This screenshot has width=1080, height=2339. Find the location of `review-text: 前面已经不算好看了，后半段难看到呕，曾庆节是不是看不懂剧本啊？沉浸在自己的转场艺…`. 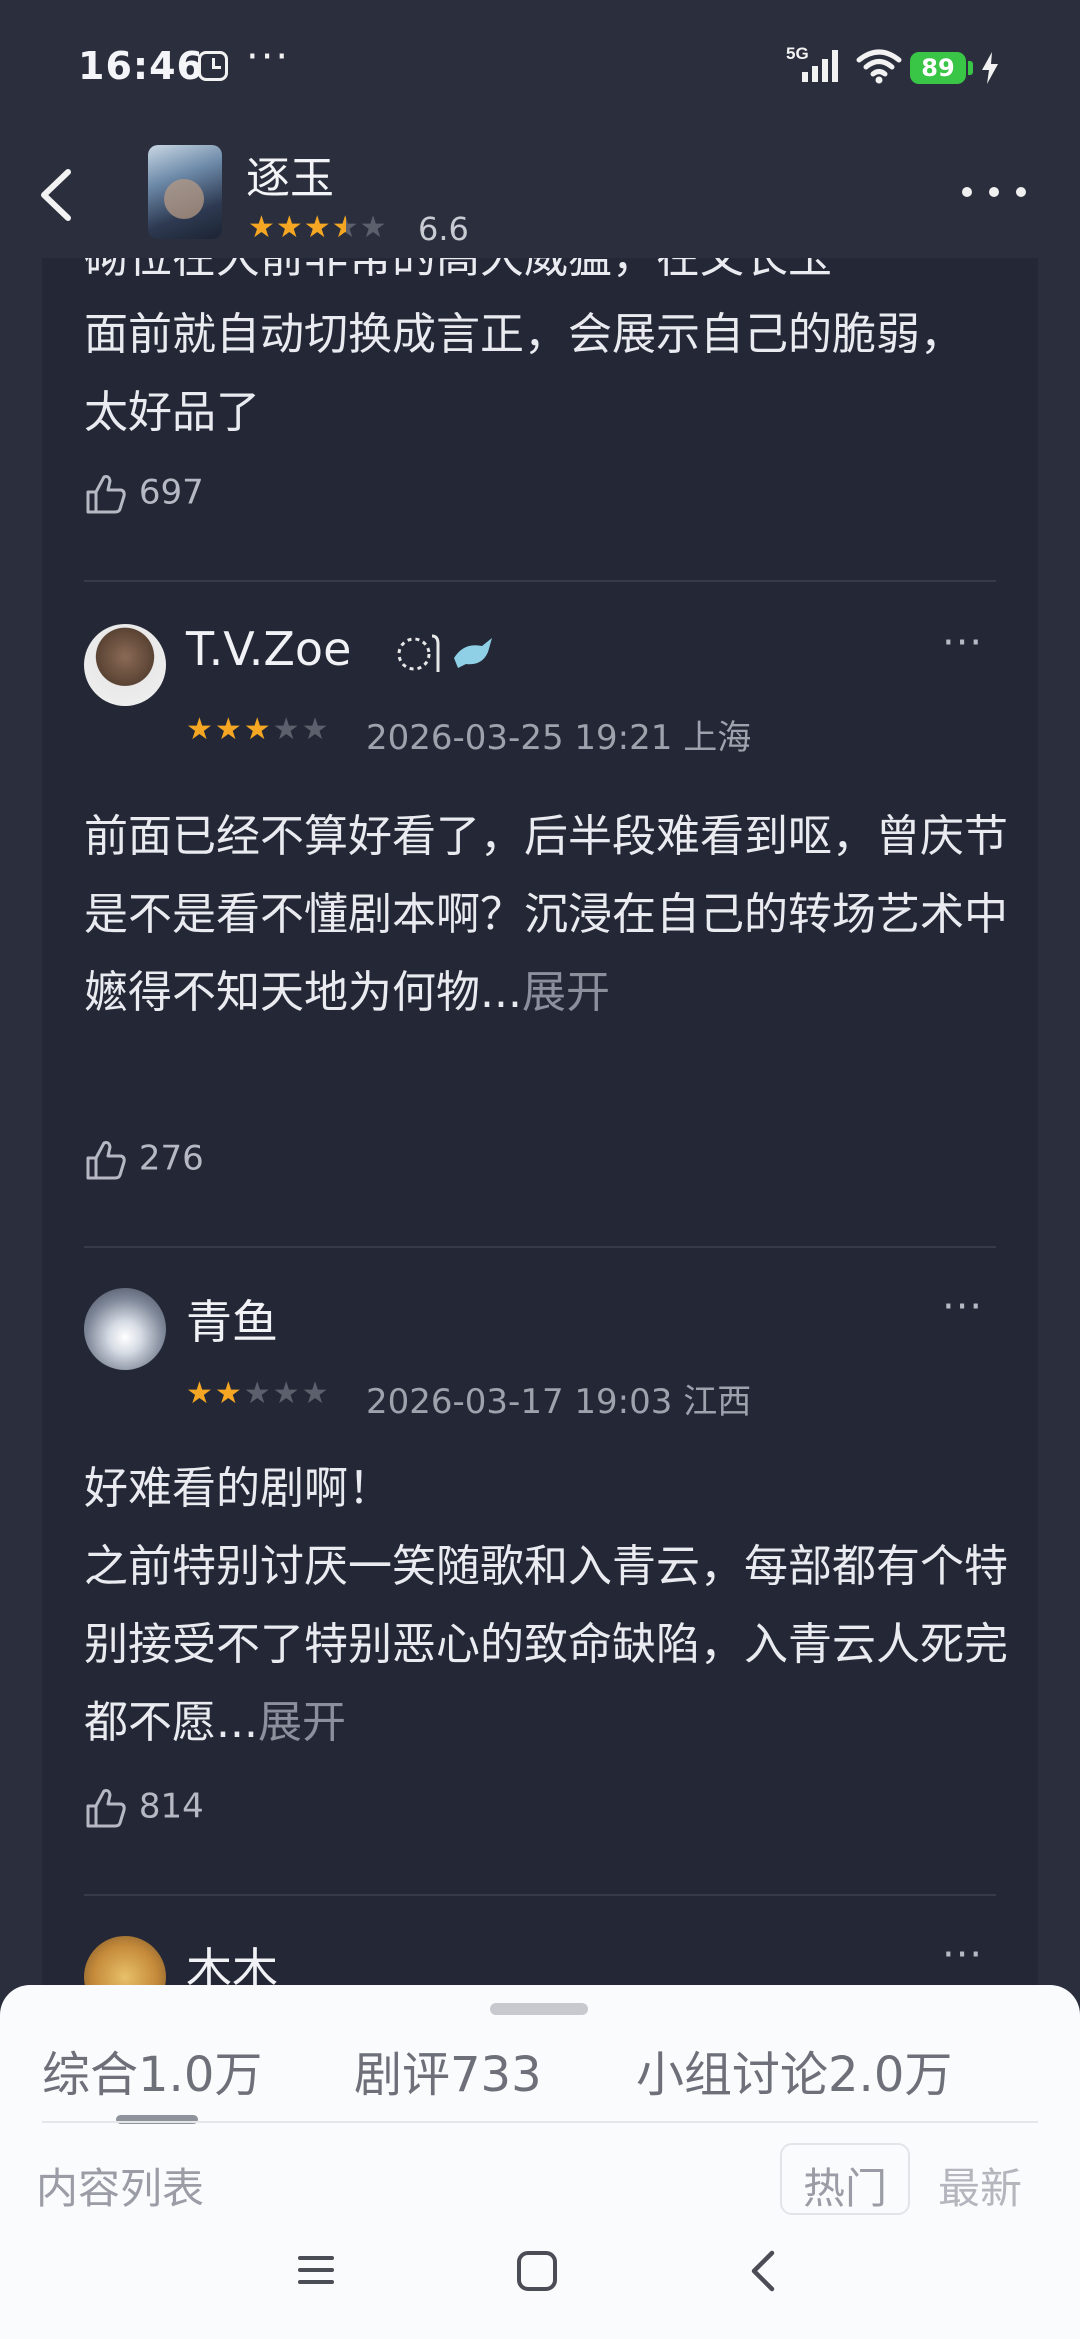

review-text: 前面已经不算好看了，后半段难看到呕，曾庆节是不是看不懂剧本啊？沉浸在自己的转场艺… is located at coordinates (546, 914).